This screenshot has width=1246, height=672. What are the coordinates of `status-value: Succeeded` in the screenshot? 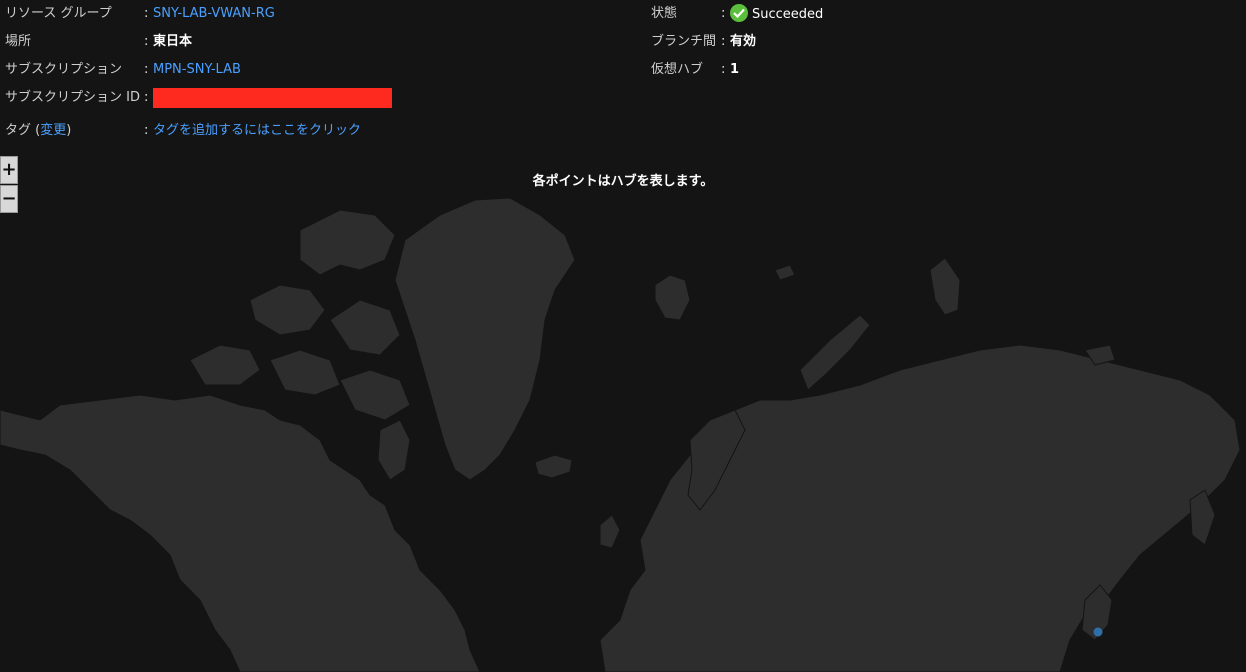 It's located at (776, 14).